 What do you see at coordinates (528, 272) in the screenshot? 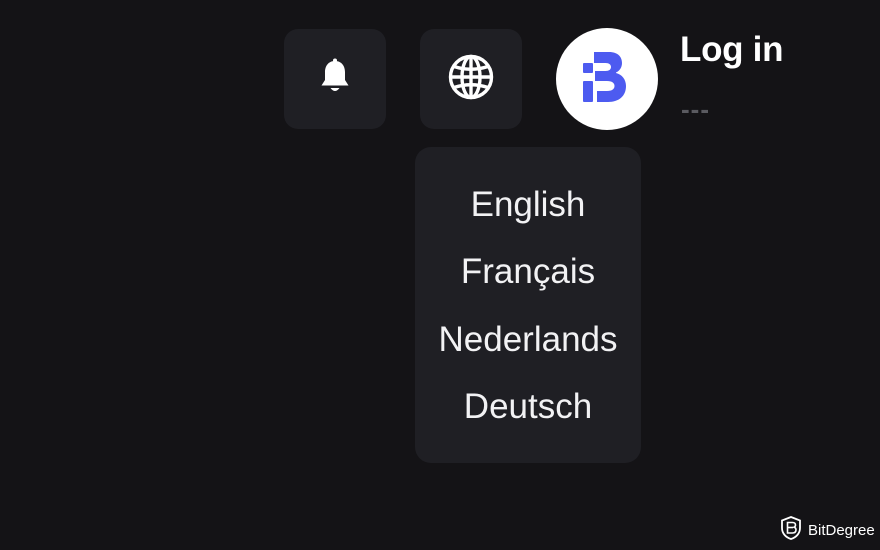
I see `language-option-french: Français` at bounding box center [528, 272].